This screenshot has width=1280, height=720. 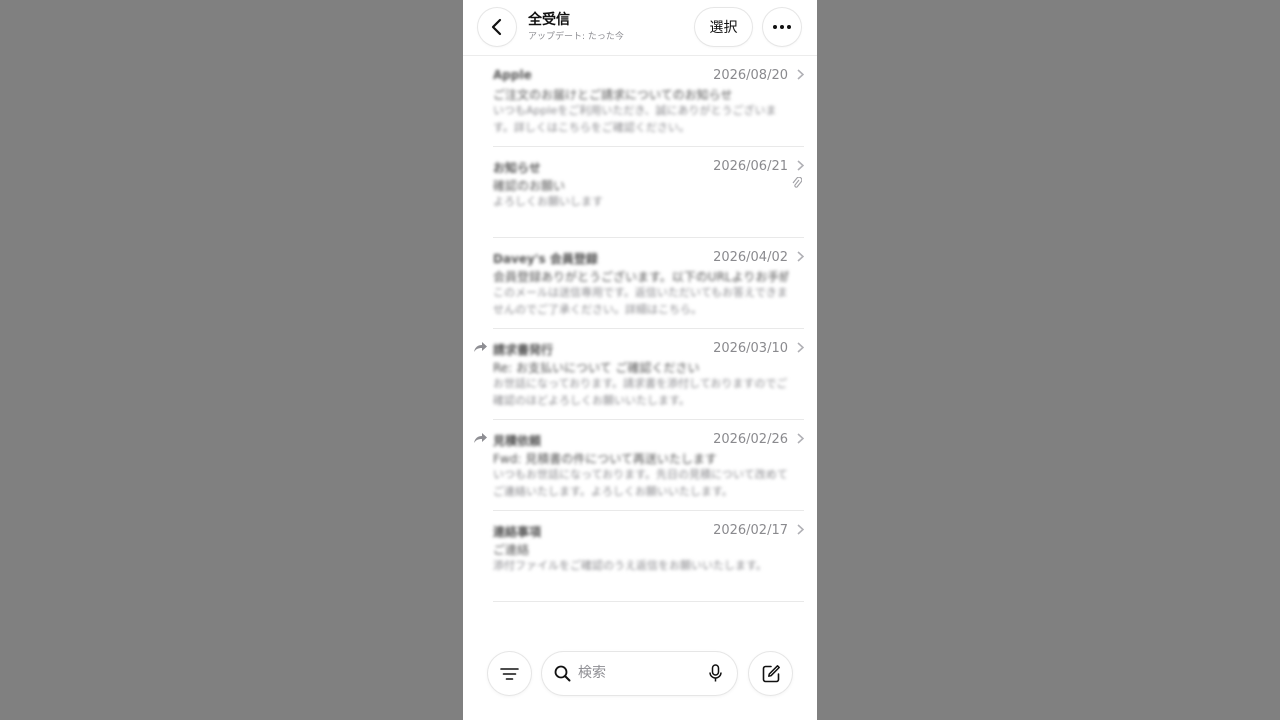 What do you see at coordinates (548, 201) in the screenshot?
I see `mail-preview: よろしくお願いします` at bounding box center [548, 201].